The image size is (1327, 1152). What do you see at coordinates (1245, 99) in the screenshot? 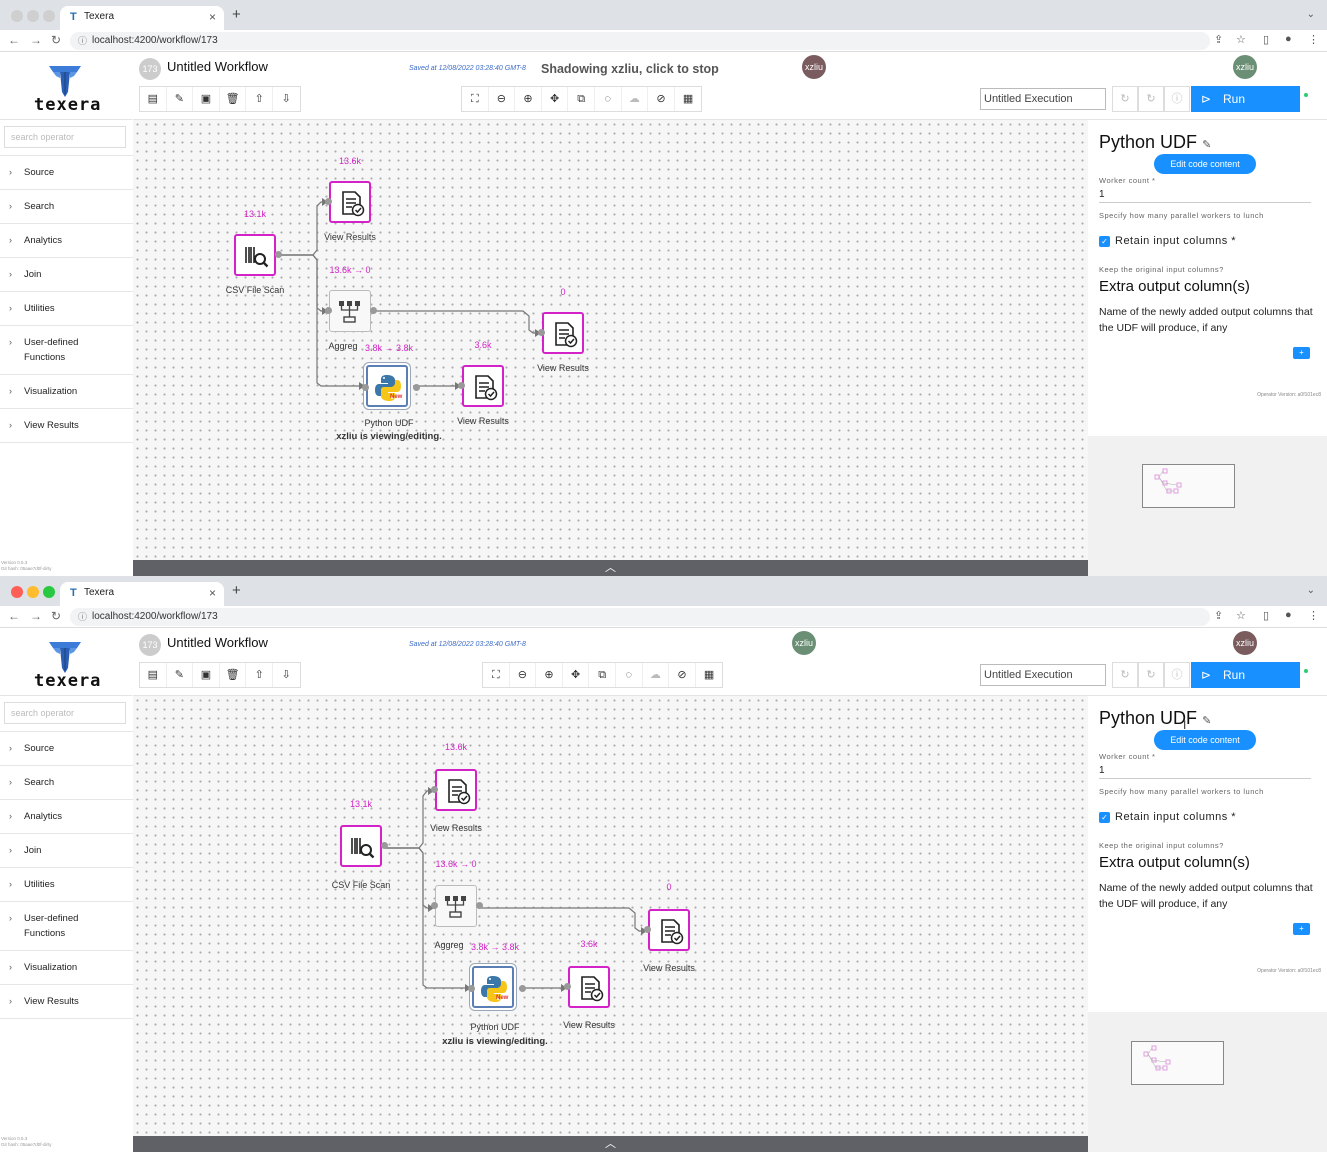
I see `run-button: ⊳ Run` at bounding box center [1245, 99].